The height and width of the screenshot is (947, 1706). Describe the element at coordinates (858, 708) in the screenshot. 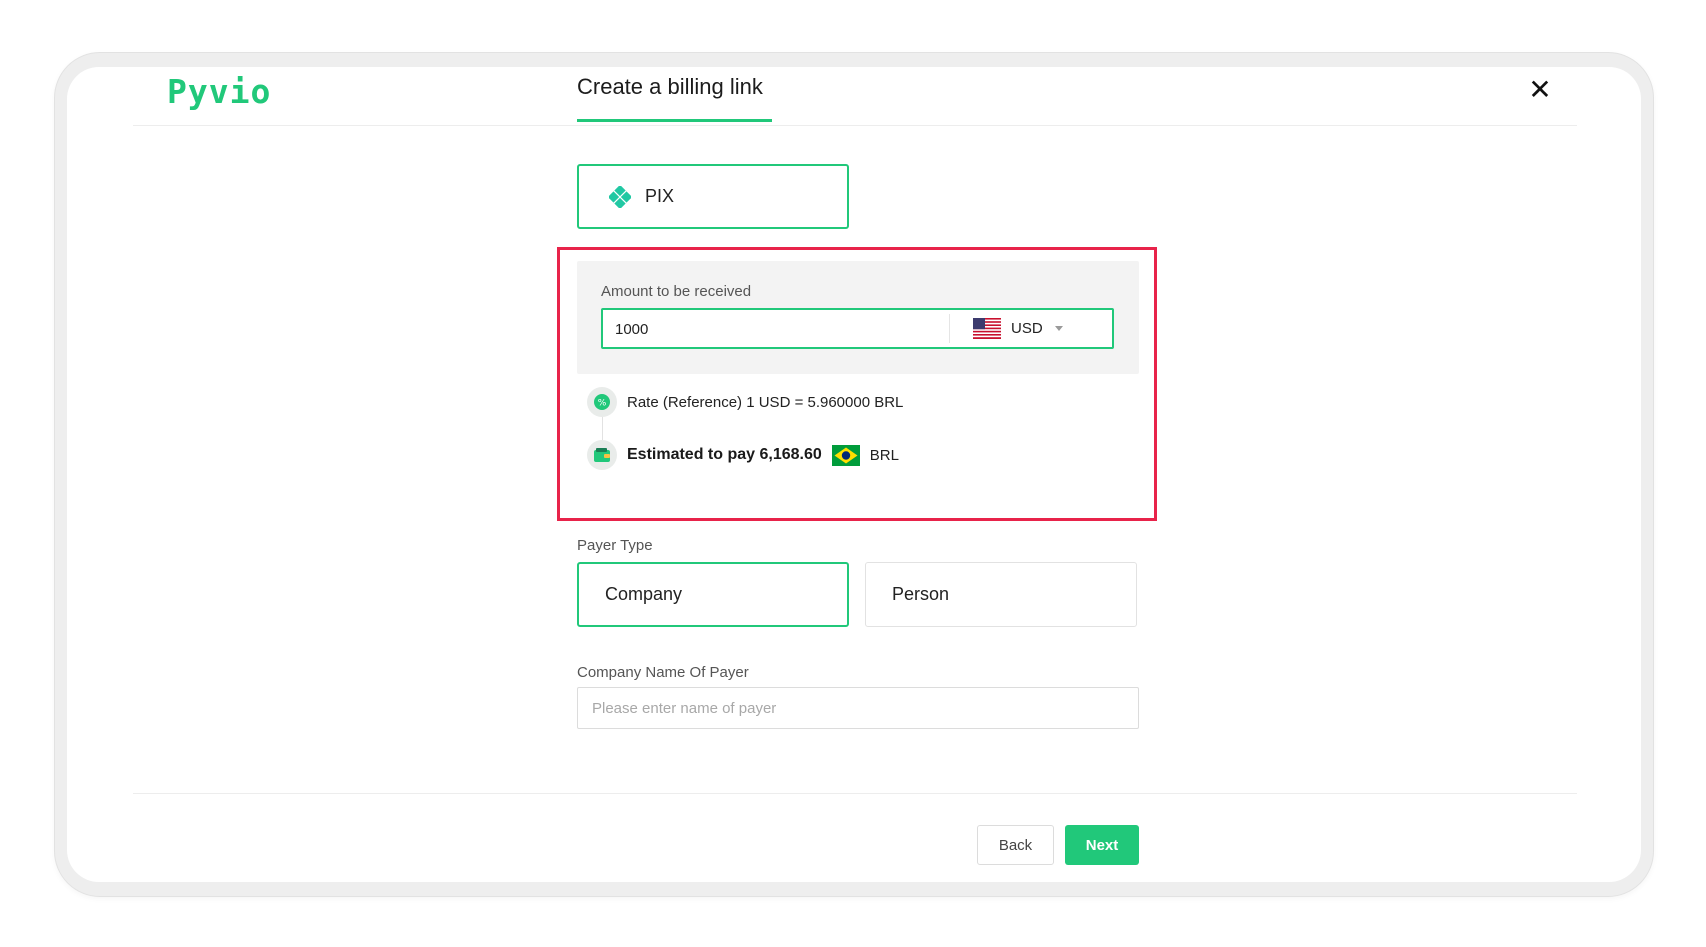

I see `payer-name-input` at that location.